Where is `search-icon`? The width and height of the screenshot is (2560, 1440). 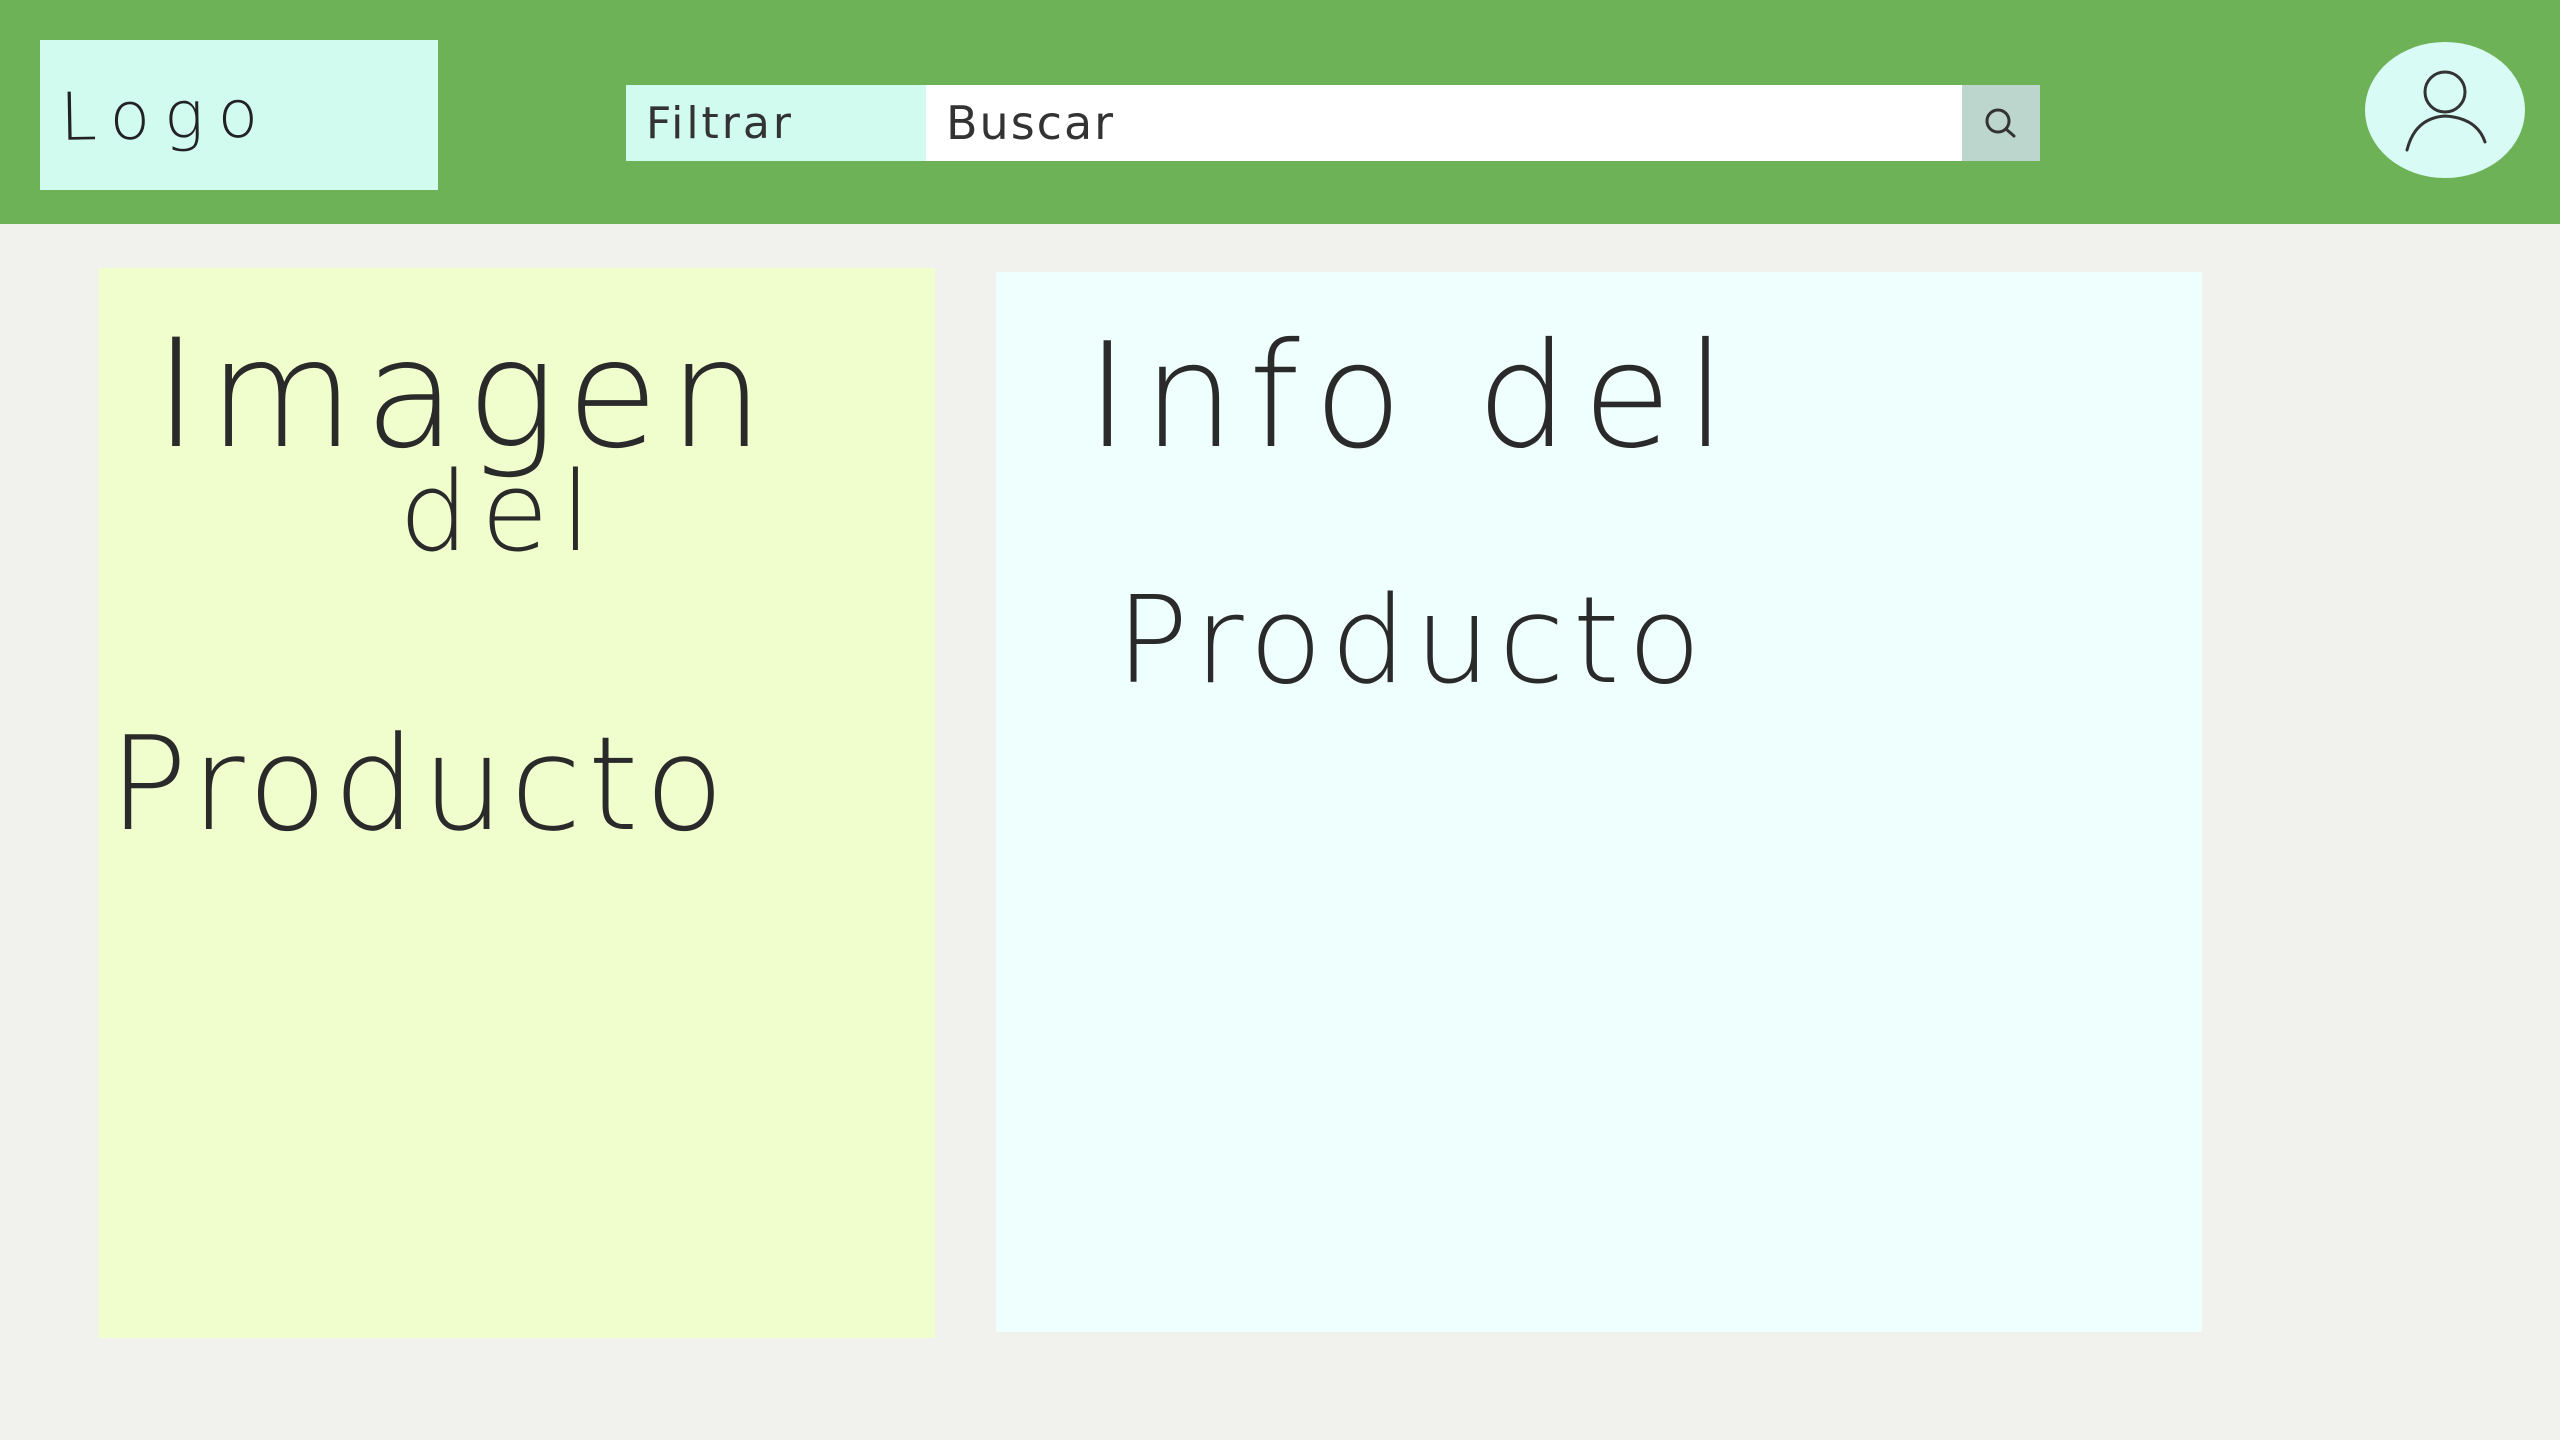
search-icon is located at coordinates (2000, 123).